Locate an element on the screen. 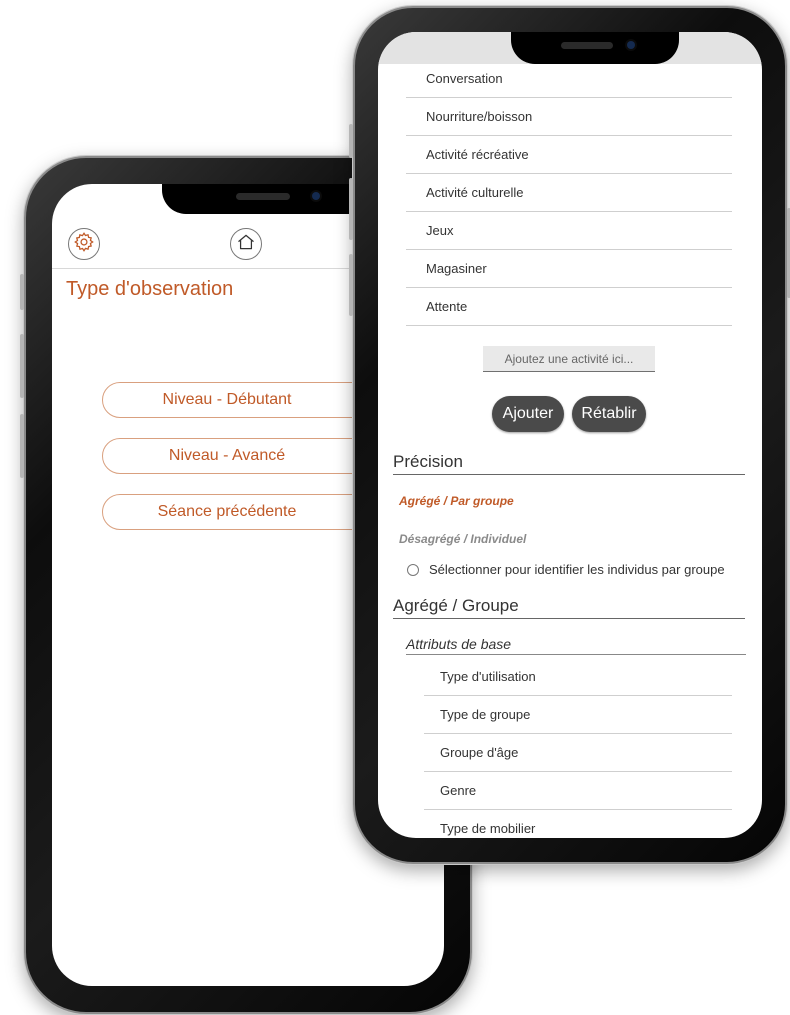 The height and width of the screenshot is (1015, 790). activity-item: Nourriture/boisson is located at coordinates (569, 117).